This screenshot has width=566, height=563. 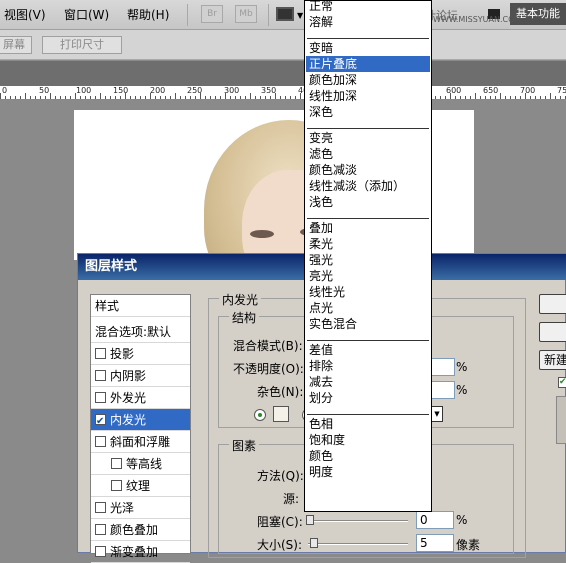 What do you see at coordinates (368, 48) in the screenshot?
I see `blend-mode-option: 变暗` at bounding box center [368, 48].